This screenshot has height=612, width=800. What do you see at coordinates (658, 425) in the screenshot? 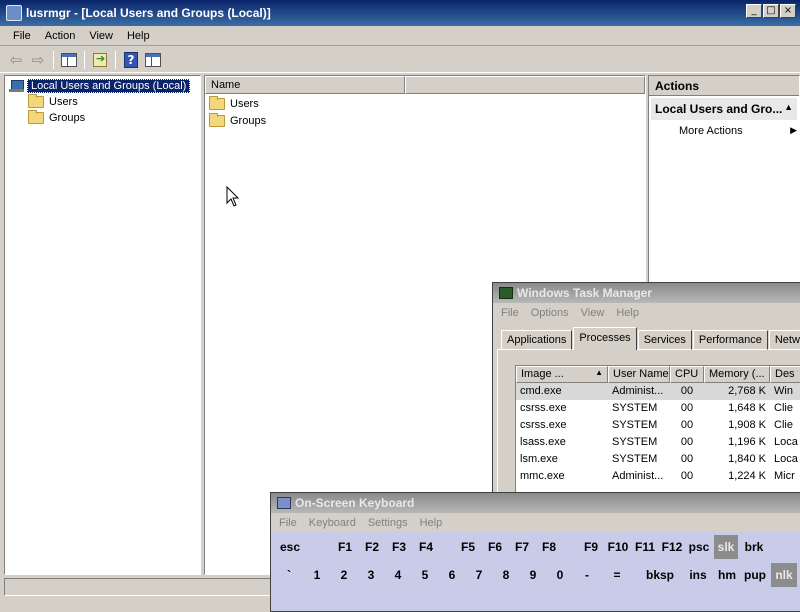
I see `process-row: csrss.exe SYSTEM 00 1,908 K Clie` at bounding box center [658, 425].